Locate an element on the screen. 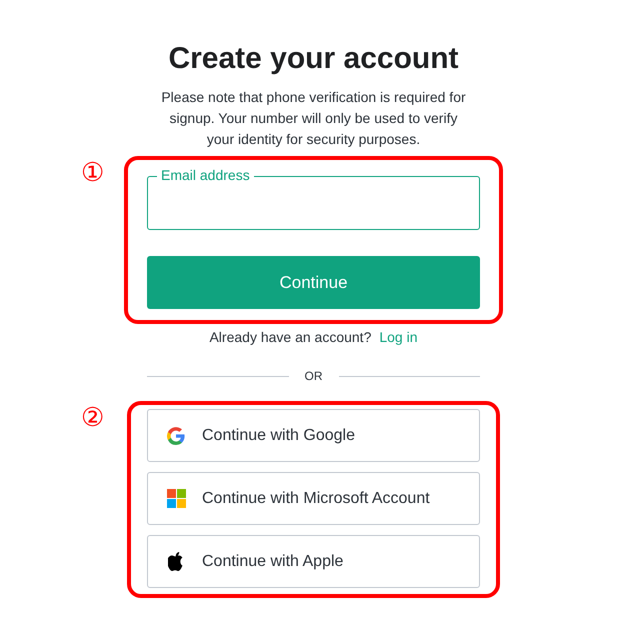 This screenshot has width=640, height=640. social-login-button: Continue with Google is located at coordinates (313, 435).